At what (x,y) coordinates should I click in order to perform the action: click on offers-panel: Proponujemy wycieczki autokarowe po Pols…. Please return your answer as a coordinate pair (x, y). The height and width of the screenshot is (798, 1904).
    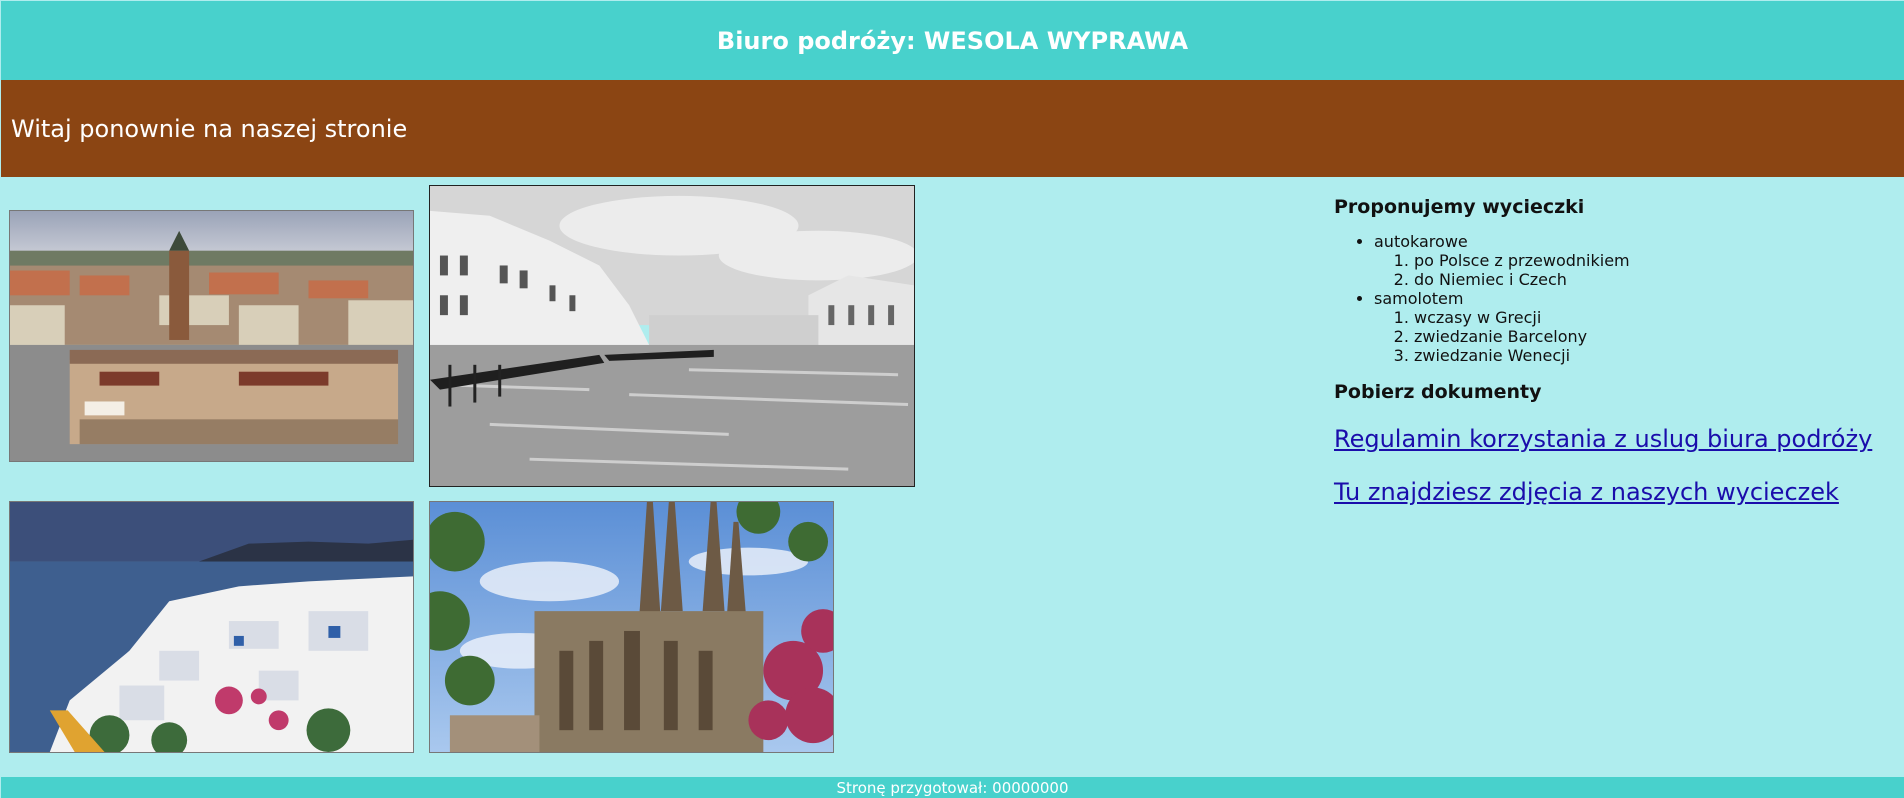
    Looking at the image, I should click on (1614, 351).